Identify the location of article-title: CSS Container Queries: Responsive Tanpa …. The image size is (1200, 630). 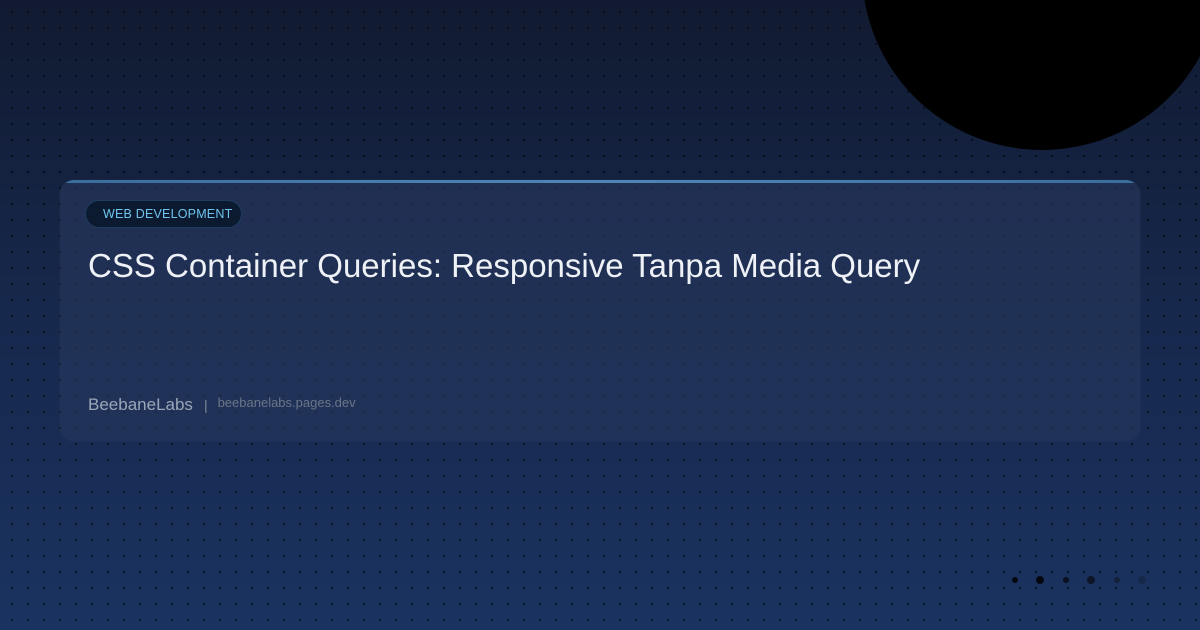
(504, 265).